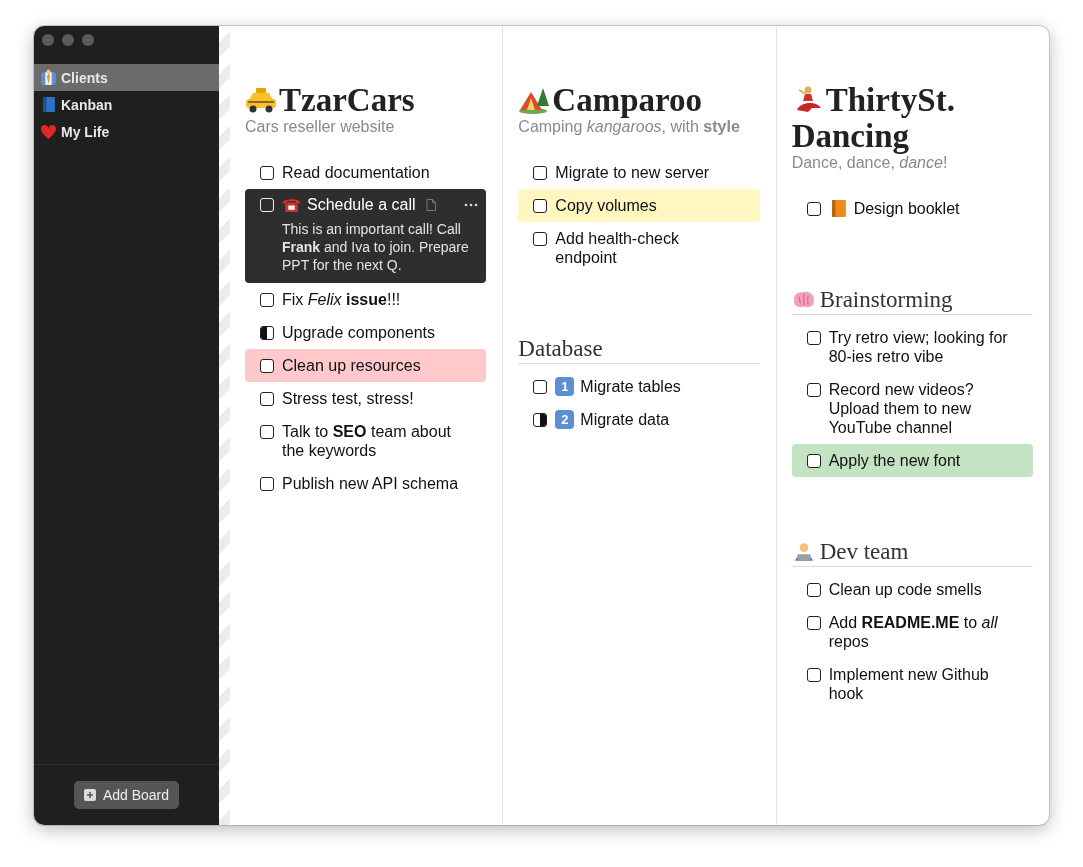  Describe the element at coordinates (633, 172) in the screenshot. I see `task-text: Migrate to new server` at that location.